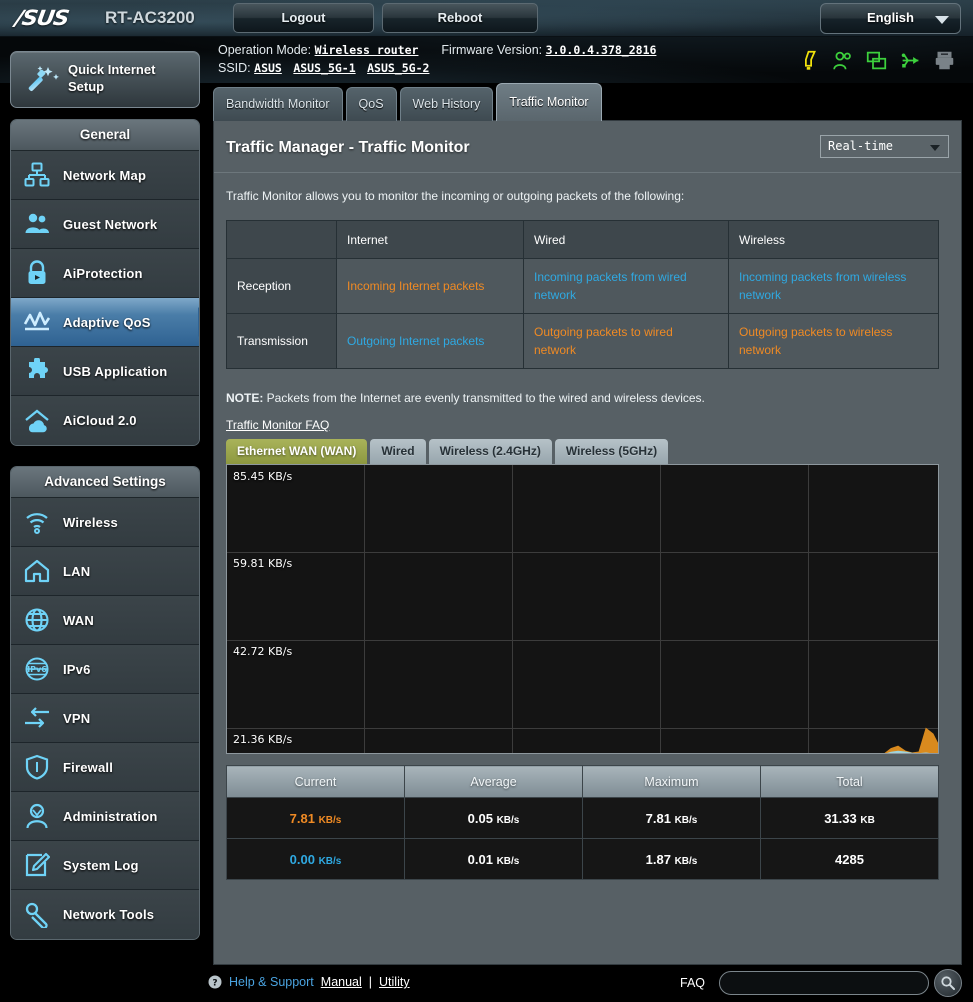 This screenshot has width=973, height=1002. I want to click on tab-traffic-monitor: Traffic Monitor, so click(549, 102).